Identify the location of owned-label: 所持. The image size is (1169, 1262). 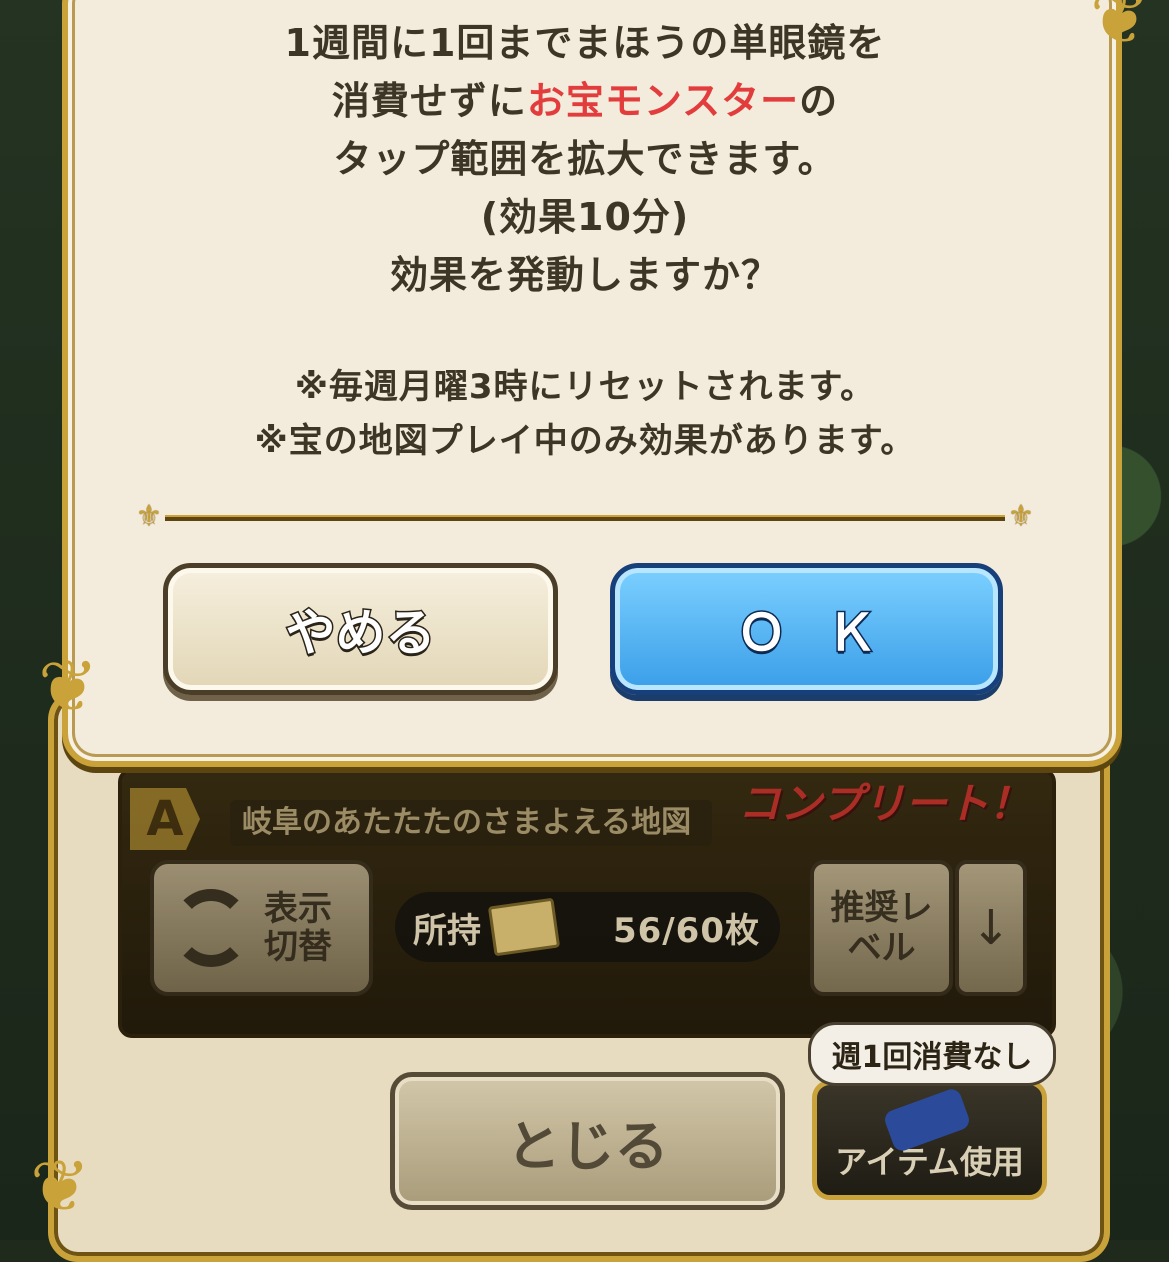
(447, 930).